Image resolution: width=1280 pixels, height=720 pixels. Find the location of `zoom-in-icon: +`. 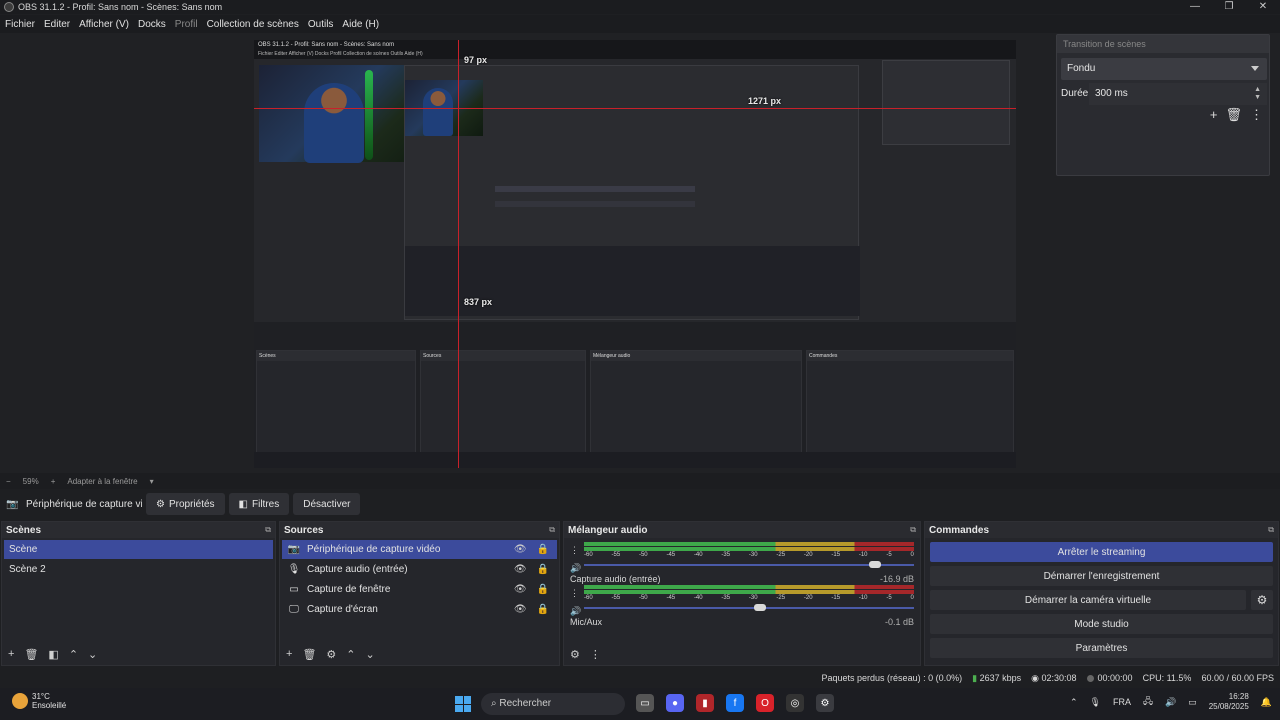

zoom-in-icon: + is located at coordinates (53, 481).